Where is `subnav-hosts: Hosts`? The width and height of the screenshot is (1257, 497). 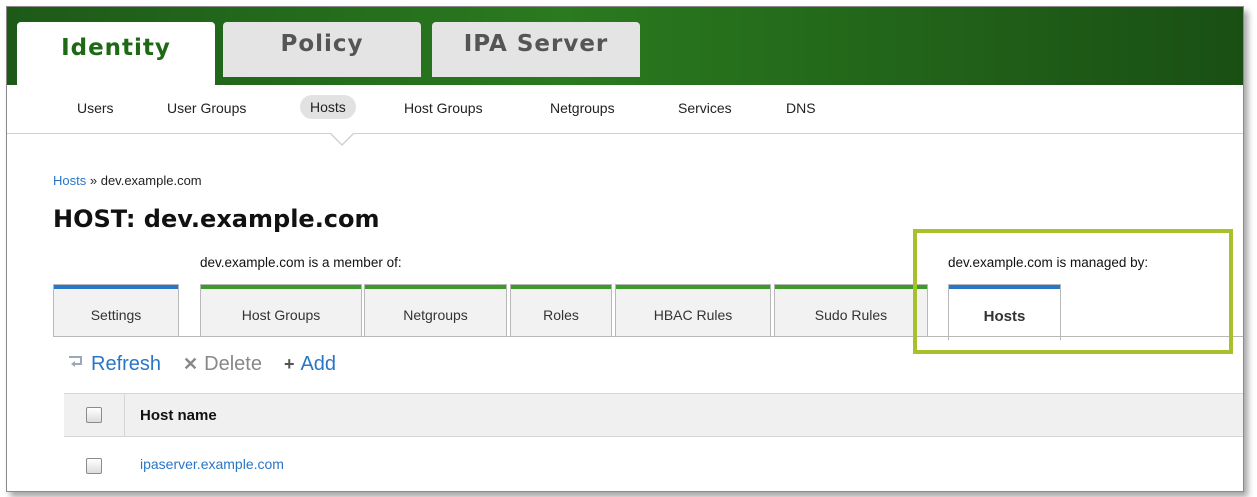 subnav-hosts: Hosts is located at coordinates (328, 107).